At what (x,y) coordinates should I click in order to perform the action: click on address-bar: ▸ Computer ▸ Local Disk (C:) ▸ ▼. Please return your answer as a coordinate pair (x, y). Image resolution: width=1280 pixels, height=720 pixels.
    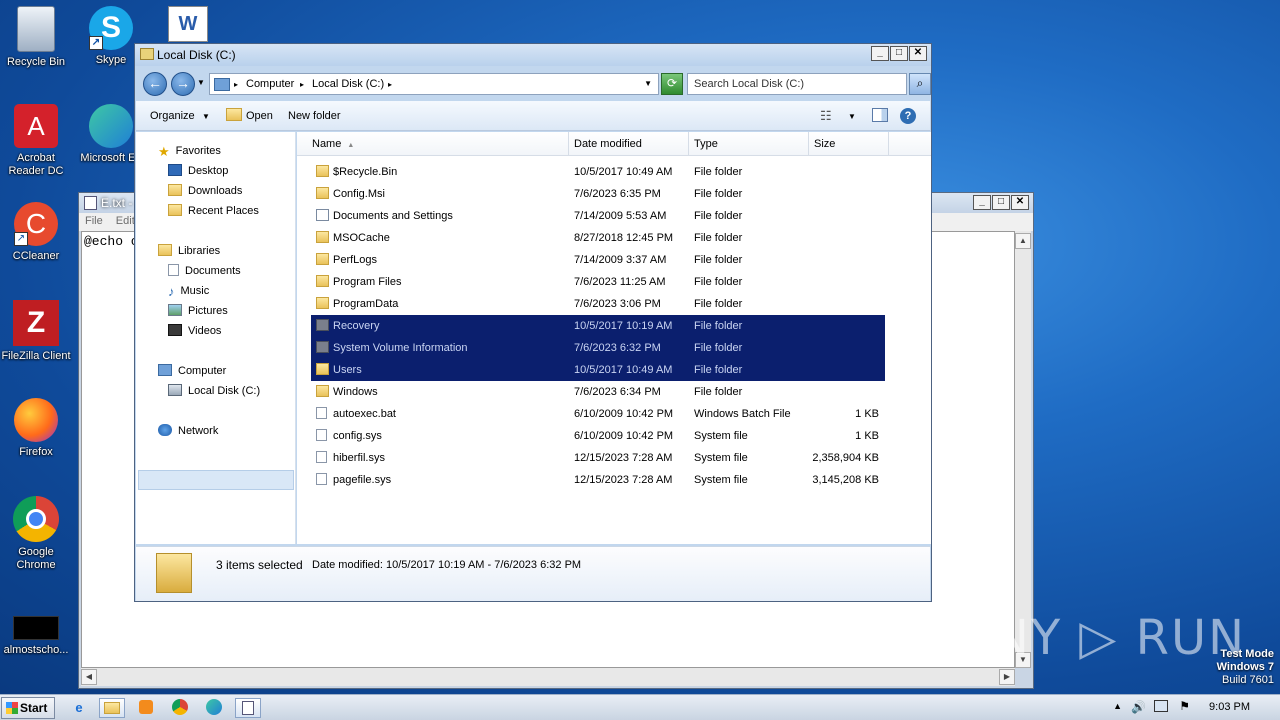
    Looking at the image, I should click on (434, 84).